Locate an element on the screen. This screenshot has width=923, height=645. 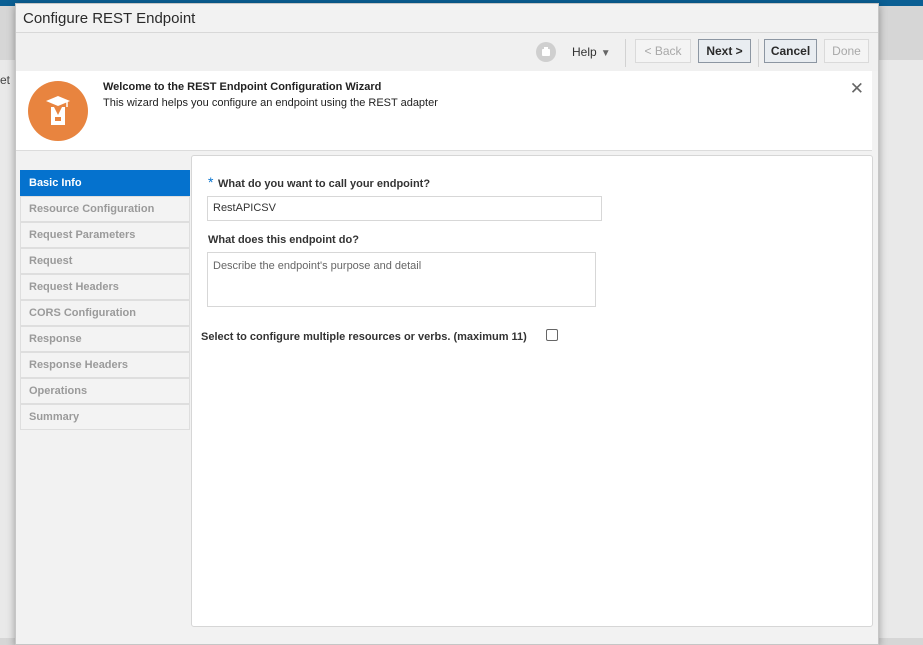
endpoint-description-label: What does this endpoint do? is located at coordinates (283, 240).